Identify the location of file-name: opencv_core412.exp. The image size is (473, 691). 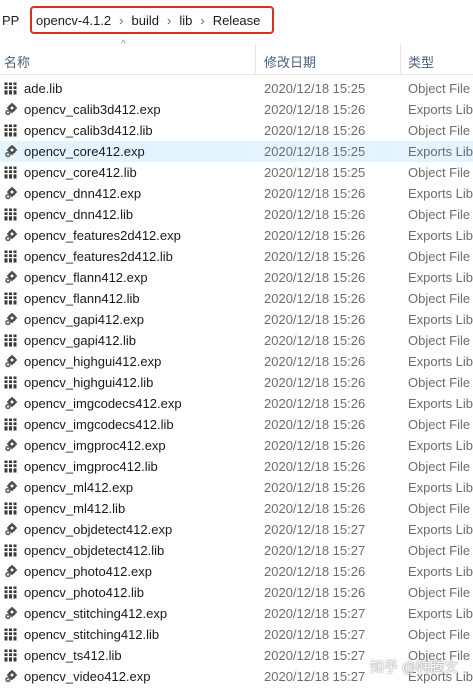
(84, 151).